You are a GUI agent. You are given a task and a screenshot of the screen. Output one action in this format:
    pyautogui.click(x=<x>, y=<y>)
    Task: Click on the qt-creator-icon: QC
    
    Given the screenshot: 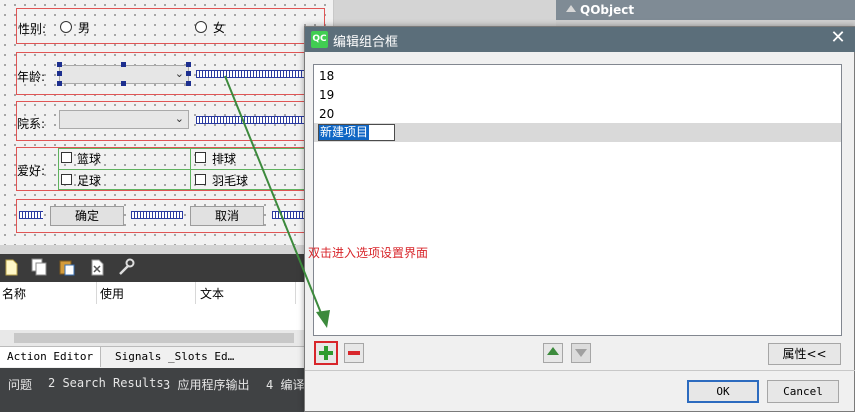 What is the action you would take?
    pyautogui.click(x=319, y=39)
    